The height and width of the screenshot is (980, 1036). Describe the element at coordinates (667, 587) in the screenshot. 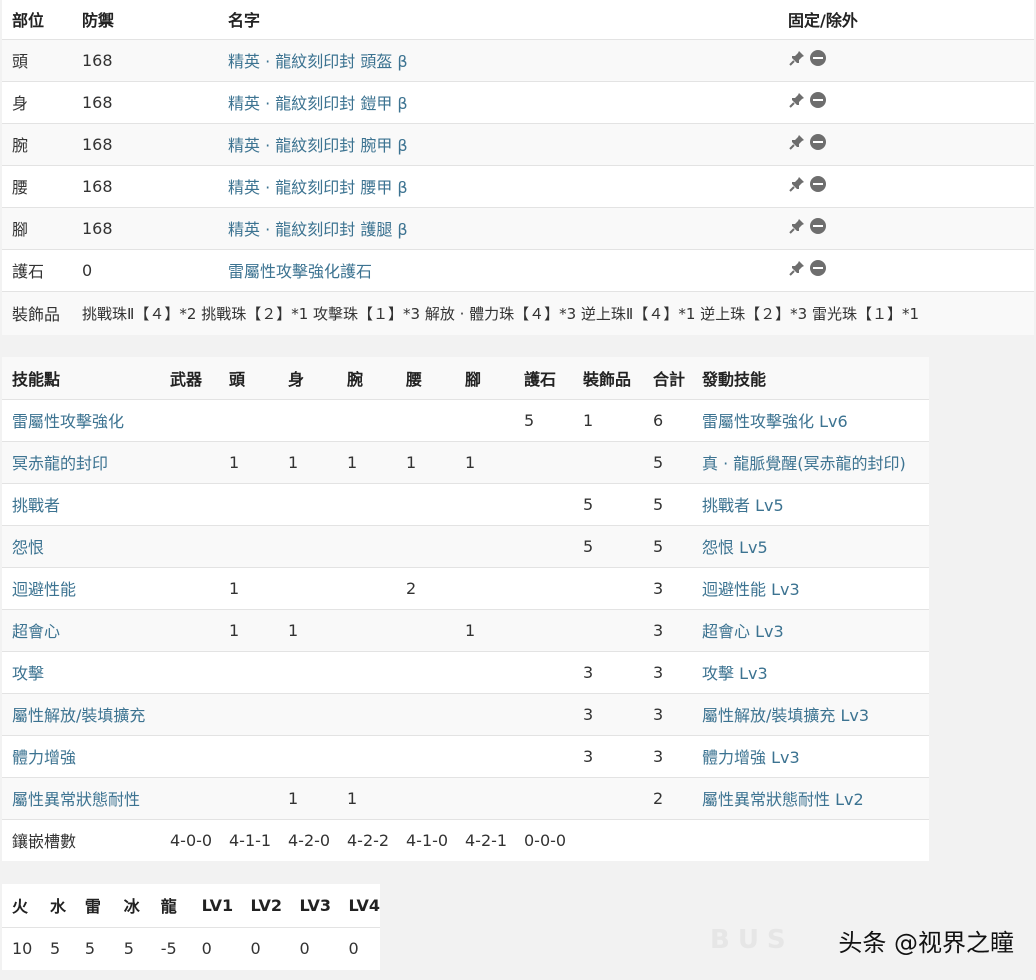

I see `total-cell: 3` at that location.